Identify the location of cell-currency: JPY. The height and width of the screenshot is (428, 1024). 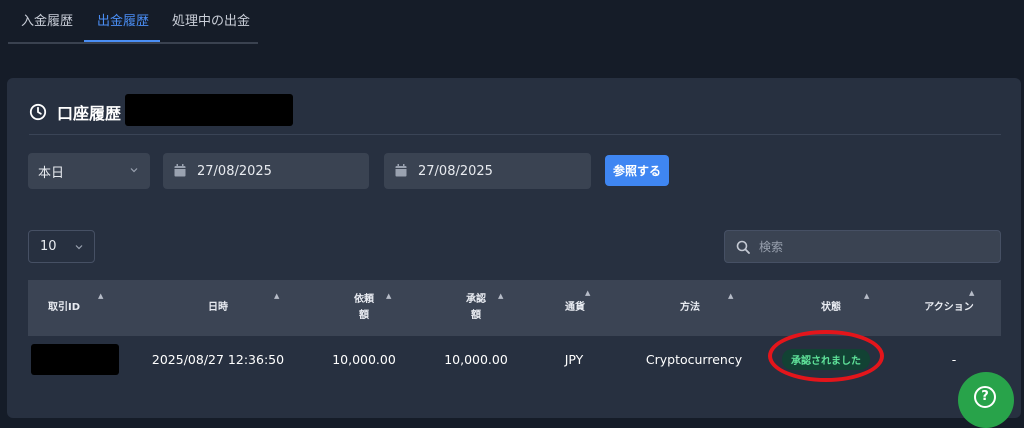
(574, 359).